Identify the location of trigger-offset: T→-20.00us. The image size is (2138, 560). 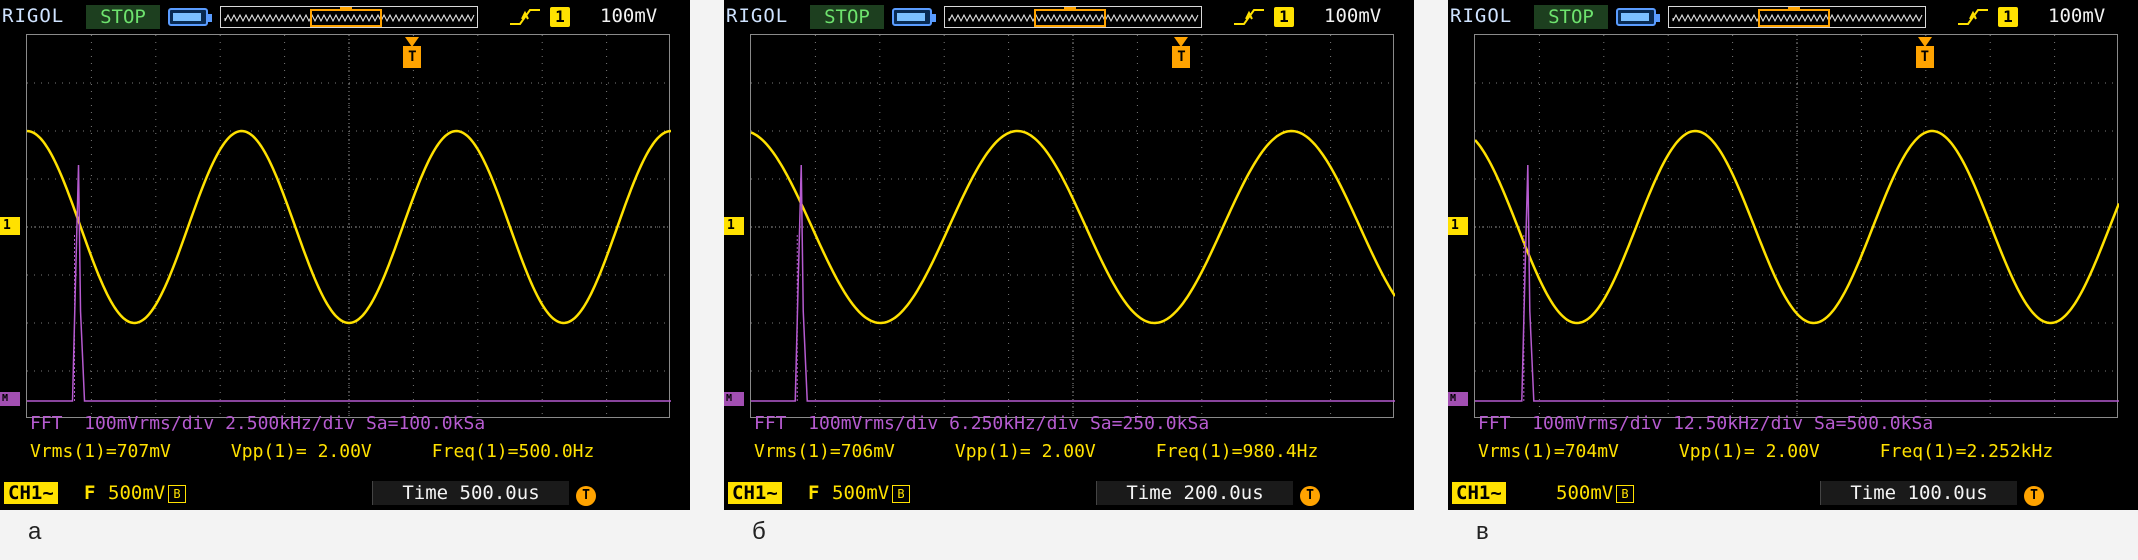
(633, 495).